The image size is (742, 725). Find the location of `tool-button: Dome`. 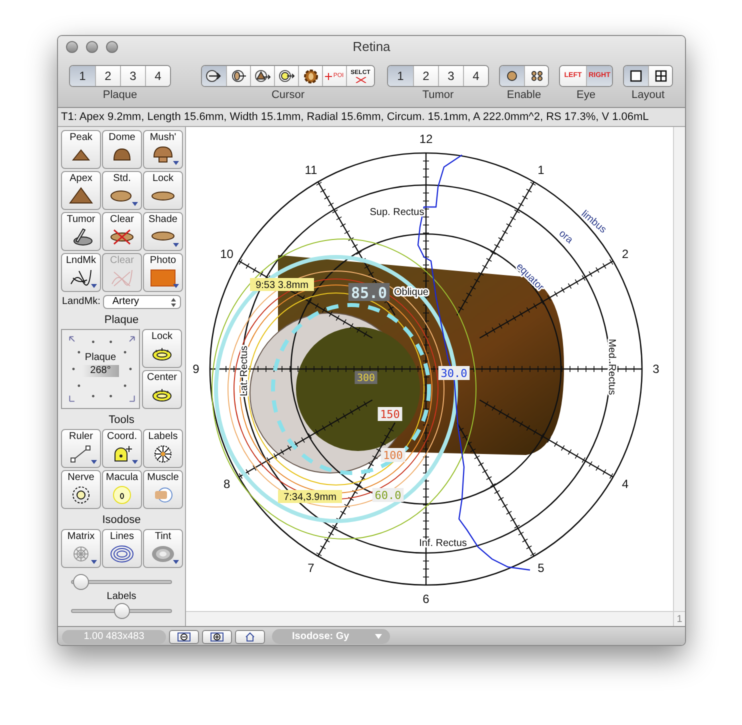

tool-button: Dome is located at coordinates (122, 149).